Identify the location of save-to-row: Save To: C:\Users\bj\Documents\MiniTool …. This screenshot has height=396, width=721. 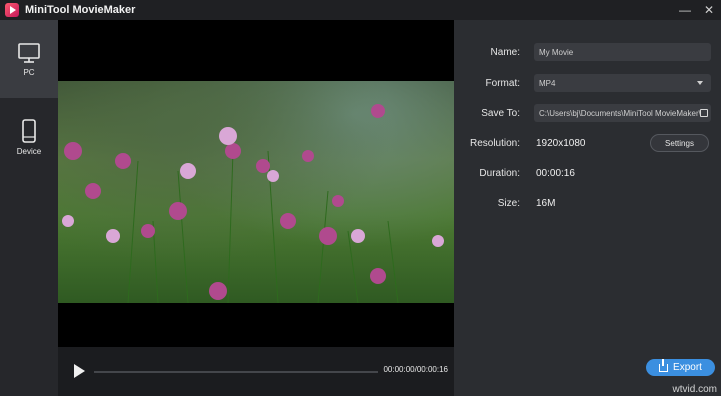
(587, 113).